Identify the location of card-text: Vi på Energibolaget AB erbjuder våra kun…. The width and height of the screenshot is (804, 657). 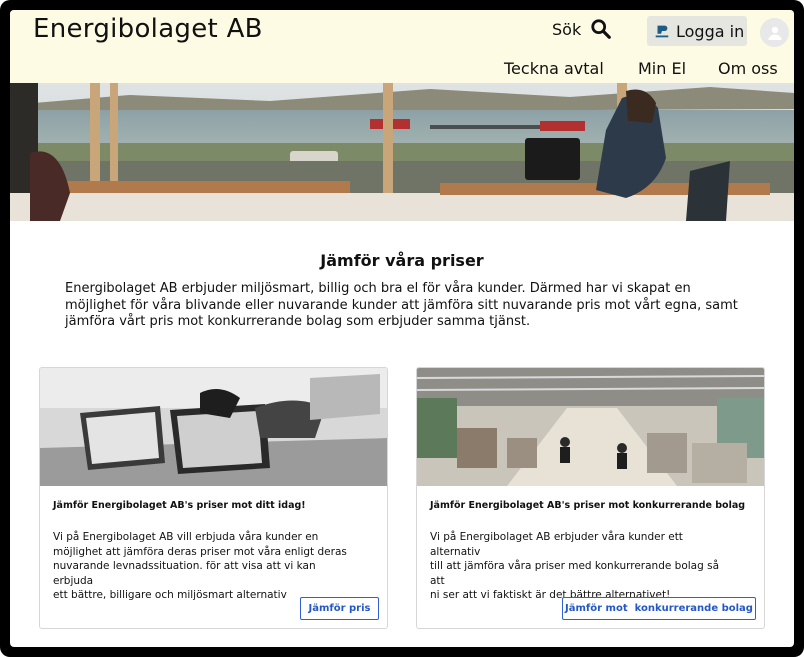
(575, 566).